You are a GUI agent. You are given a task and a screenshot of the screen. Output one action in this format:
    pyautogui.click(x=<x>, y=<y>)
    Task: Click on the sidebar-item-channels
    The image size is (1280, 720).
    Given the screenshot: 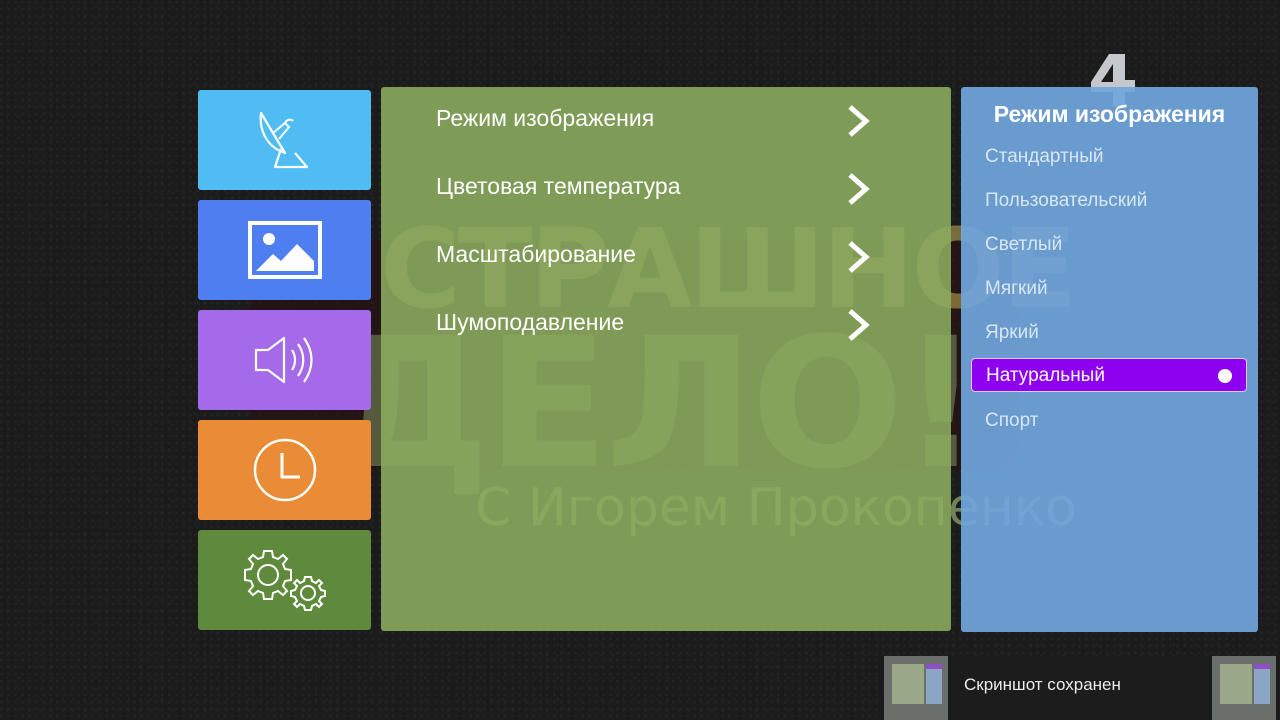 What is the action you would take?
    pyautogui.click(x=284, y=140)
    